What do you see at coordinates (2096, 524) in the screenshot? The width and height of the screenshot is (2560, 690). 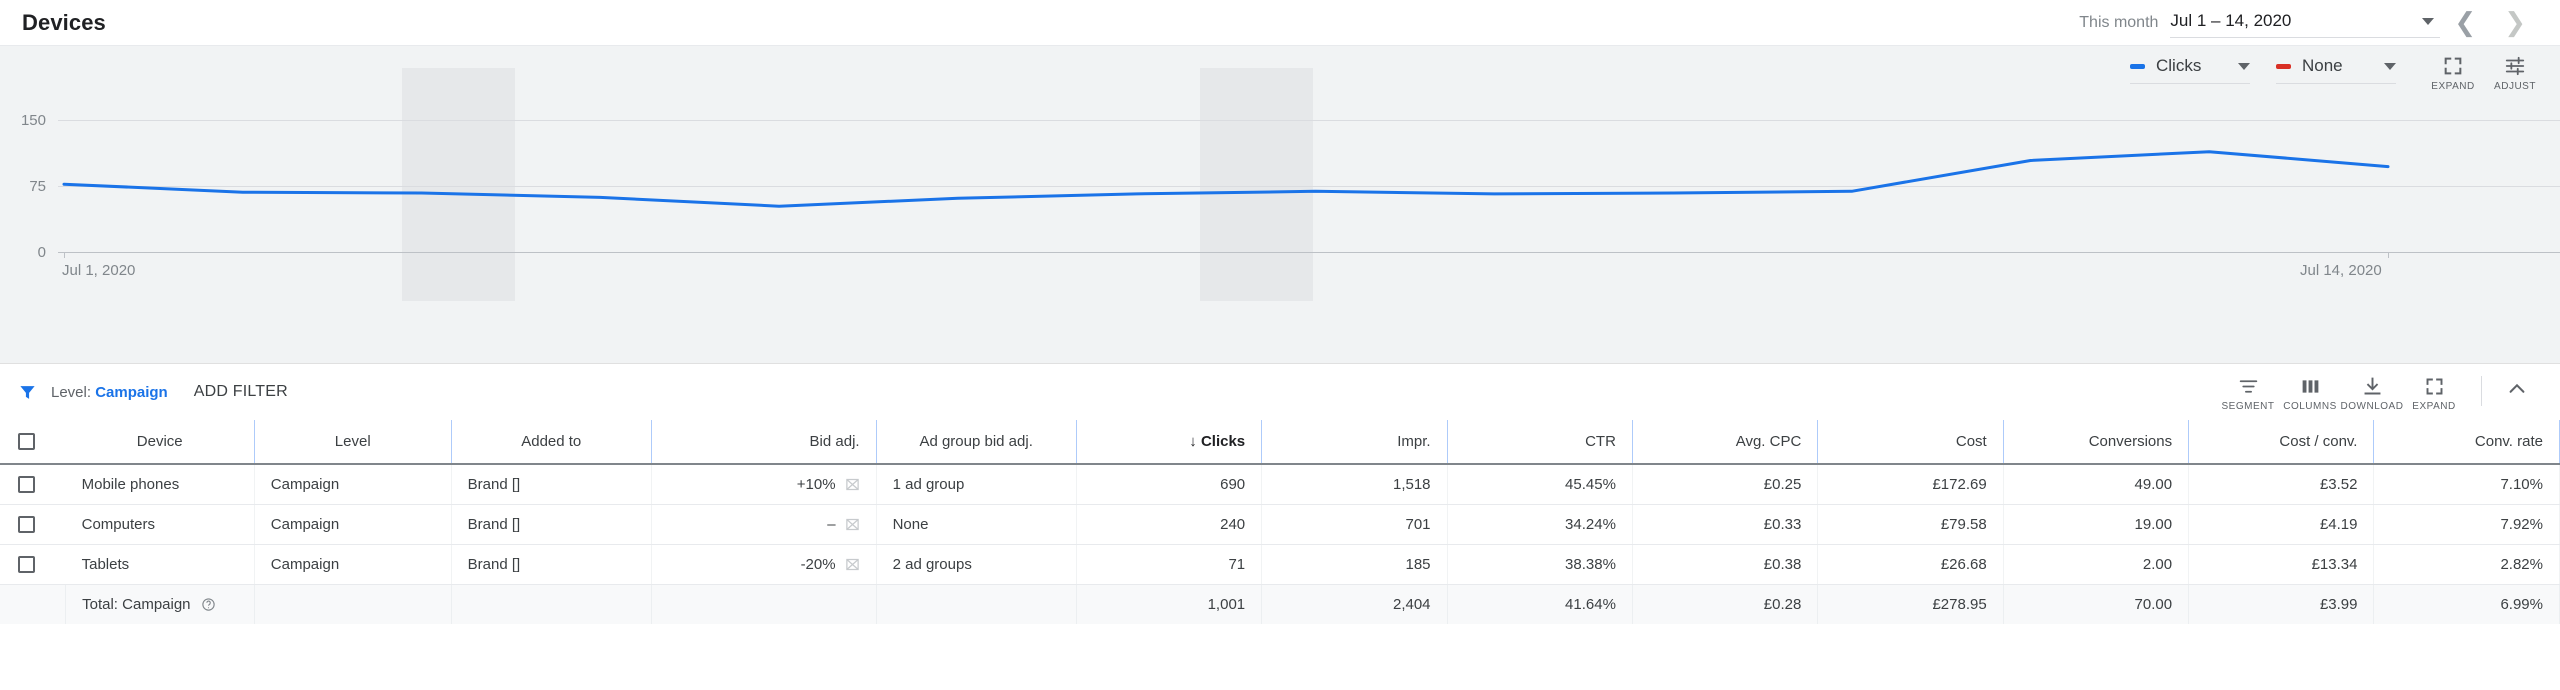 I see `cell-conversions: 19.00` at bounding box center [2096, 524].